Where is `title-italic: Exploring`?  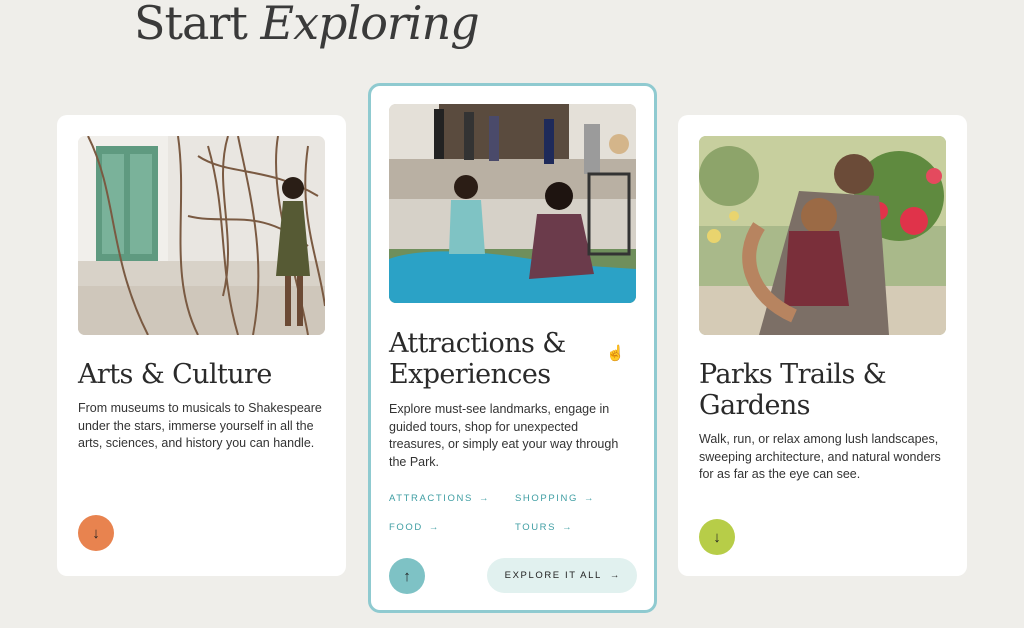 title-italic: Exploring is located at coordinates (370, 25).